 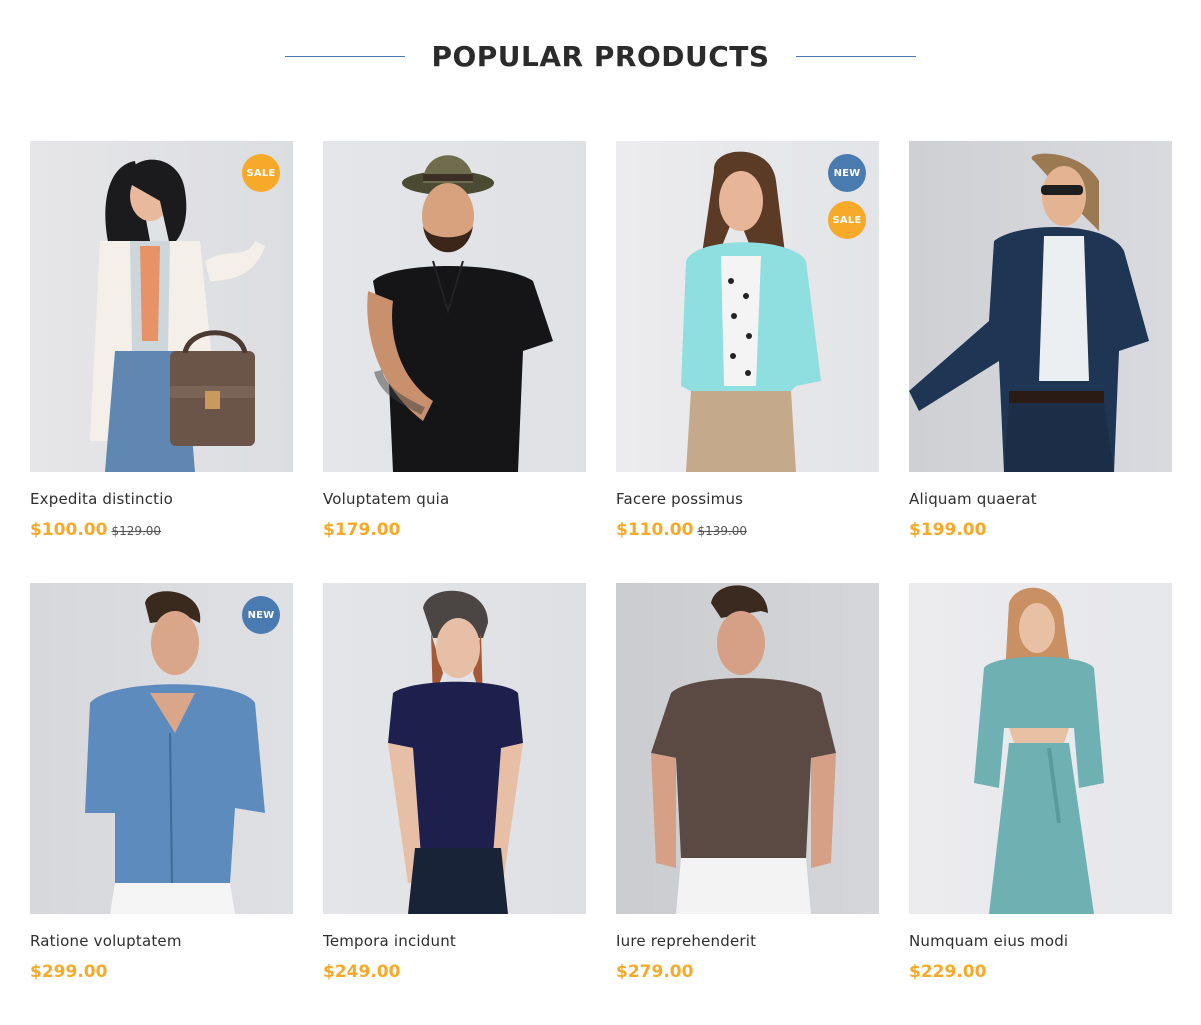 I want to click on product-card: NEW Ratione voluptatem $299.00, so click(x=161, y=784).